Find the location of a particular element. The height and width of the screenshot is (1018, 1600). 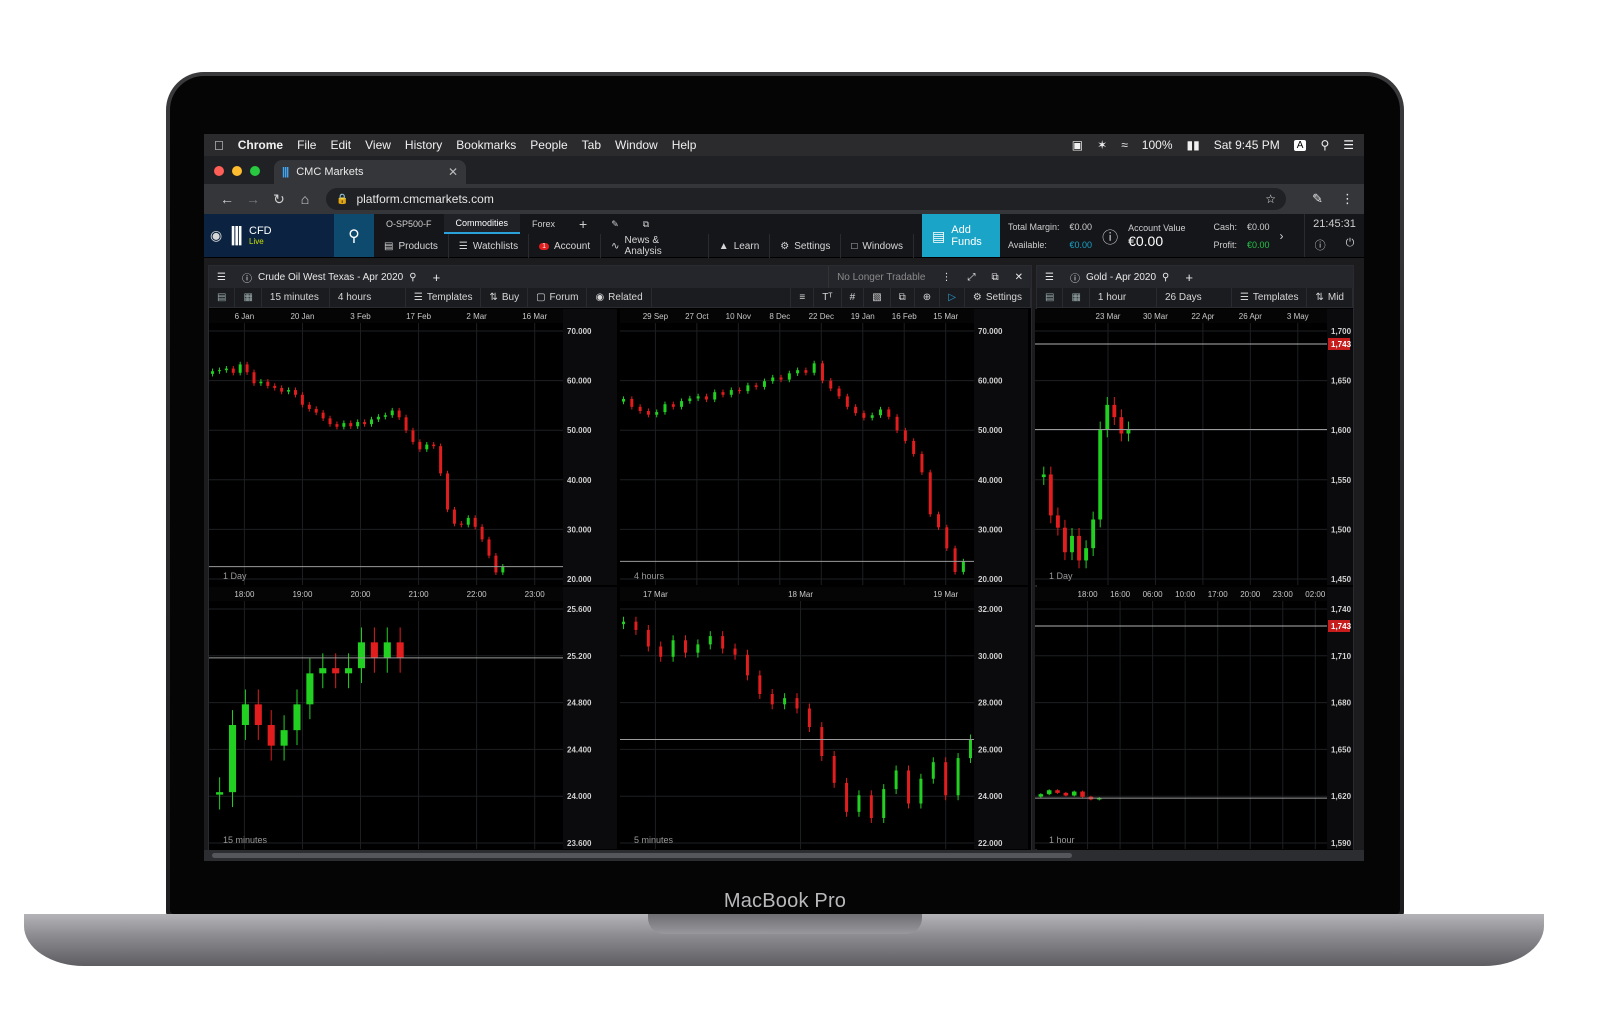

related-button: ◉ Related is located at coordinates (619, 297).